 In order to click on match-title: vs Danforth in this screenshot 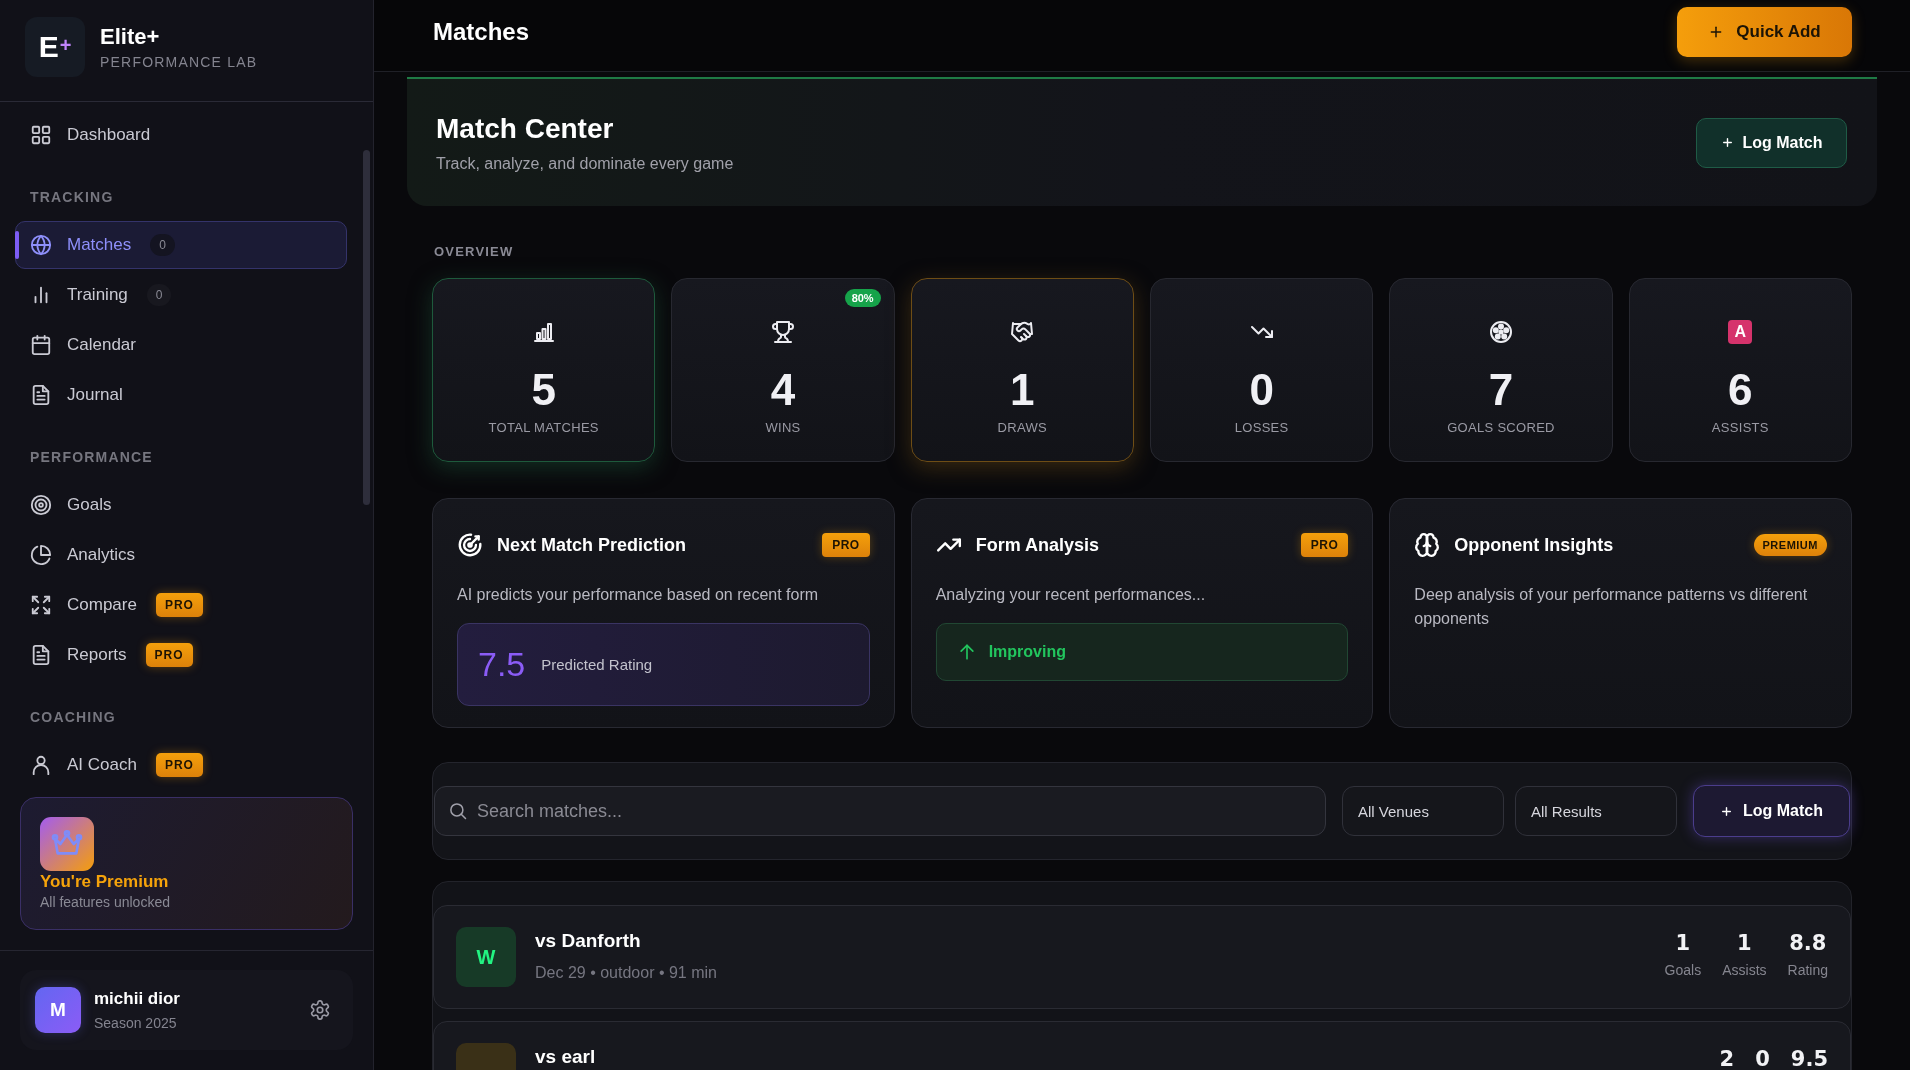, I will do `click(588, 941)`.